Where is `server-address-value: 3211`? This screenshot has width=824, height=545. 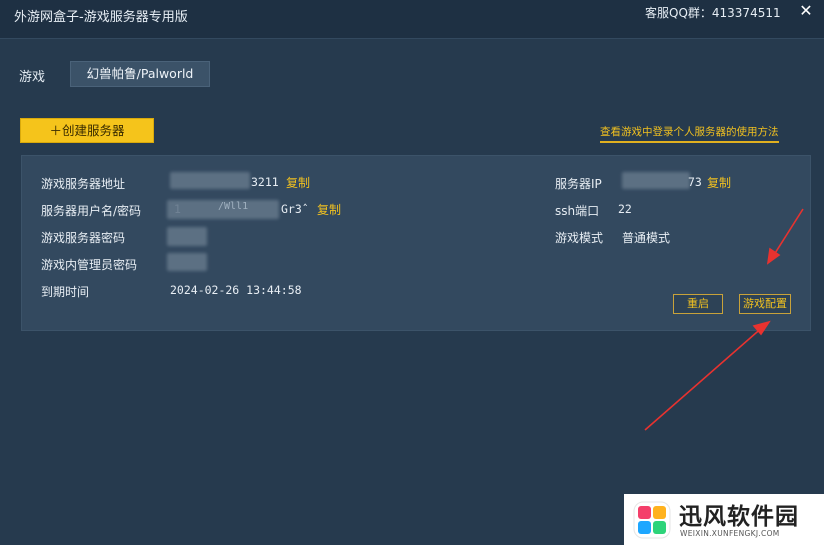 server-address-value: 3211 is located at coordinates (265, 182).